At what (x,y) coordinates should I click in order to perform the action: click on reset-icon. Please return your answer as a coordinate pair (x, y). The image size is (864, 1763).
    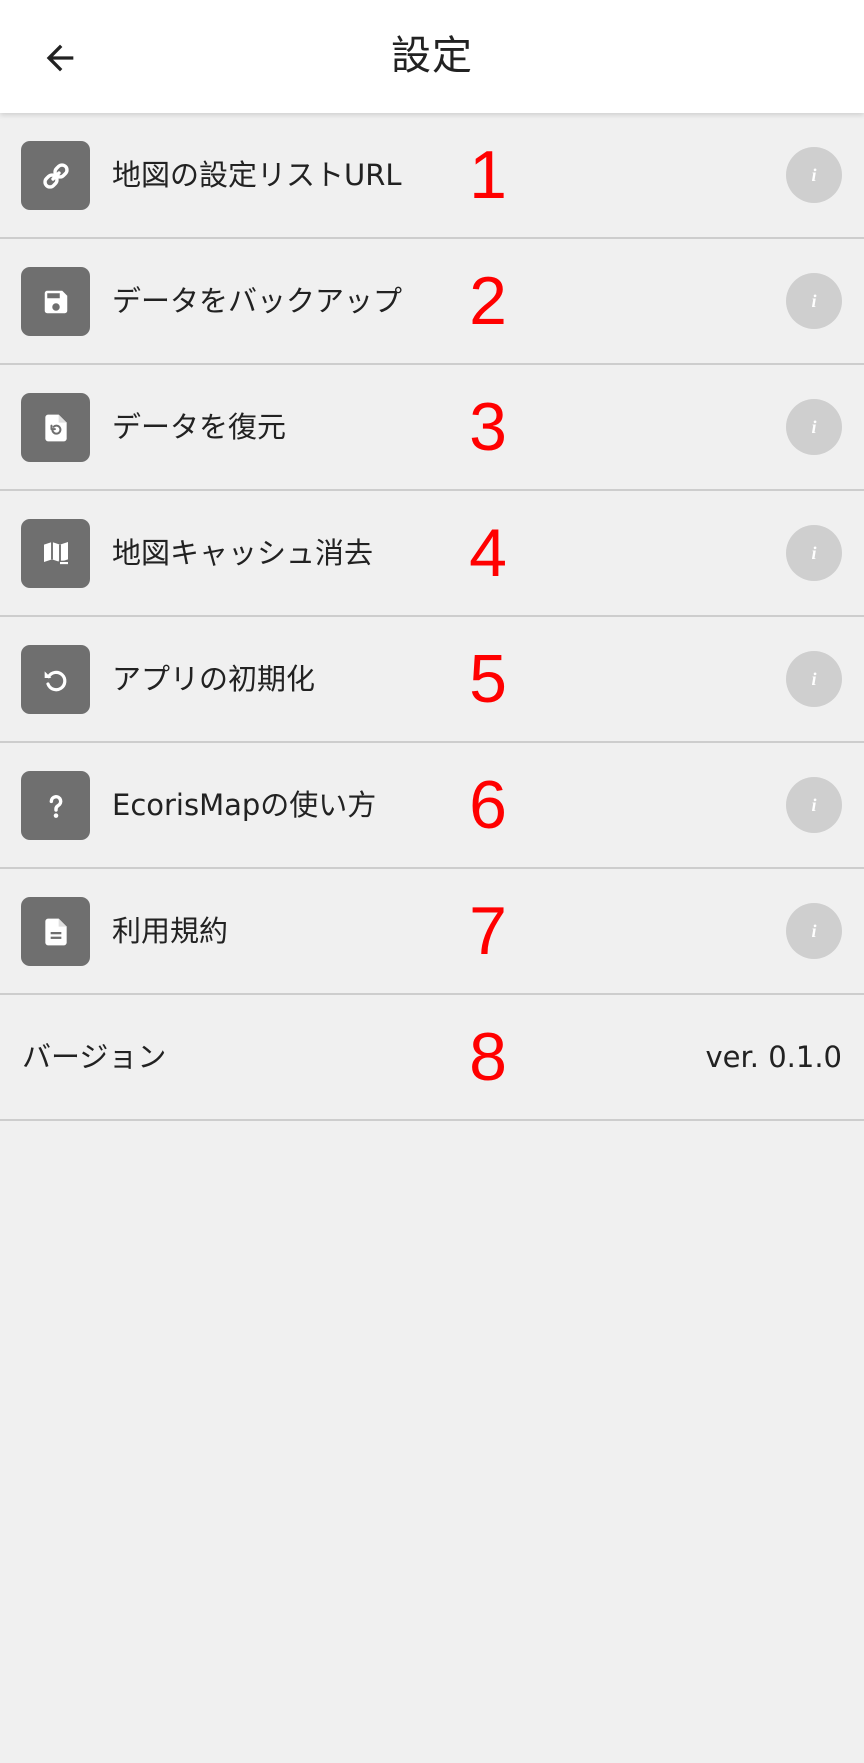
    Looking at the image, I should click on (55, 679).